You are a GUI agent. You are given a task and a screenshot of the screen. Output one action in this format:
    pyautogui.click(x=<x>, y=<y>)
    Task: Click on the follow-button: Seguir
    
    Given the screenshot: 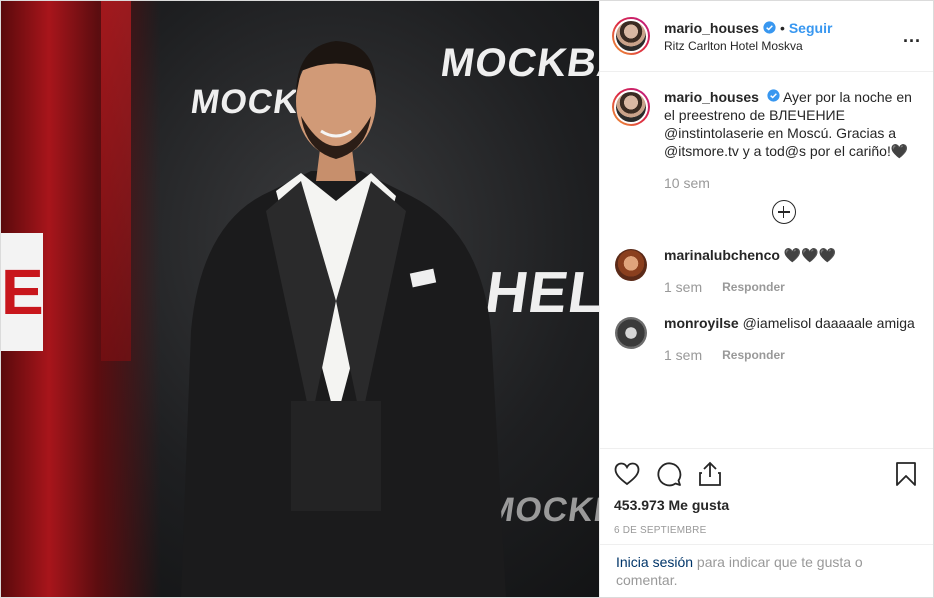 What is the action you would take?
    pyautogui.click(x=811, y=28)
    